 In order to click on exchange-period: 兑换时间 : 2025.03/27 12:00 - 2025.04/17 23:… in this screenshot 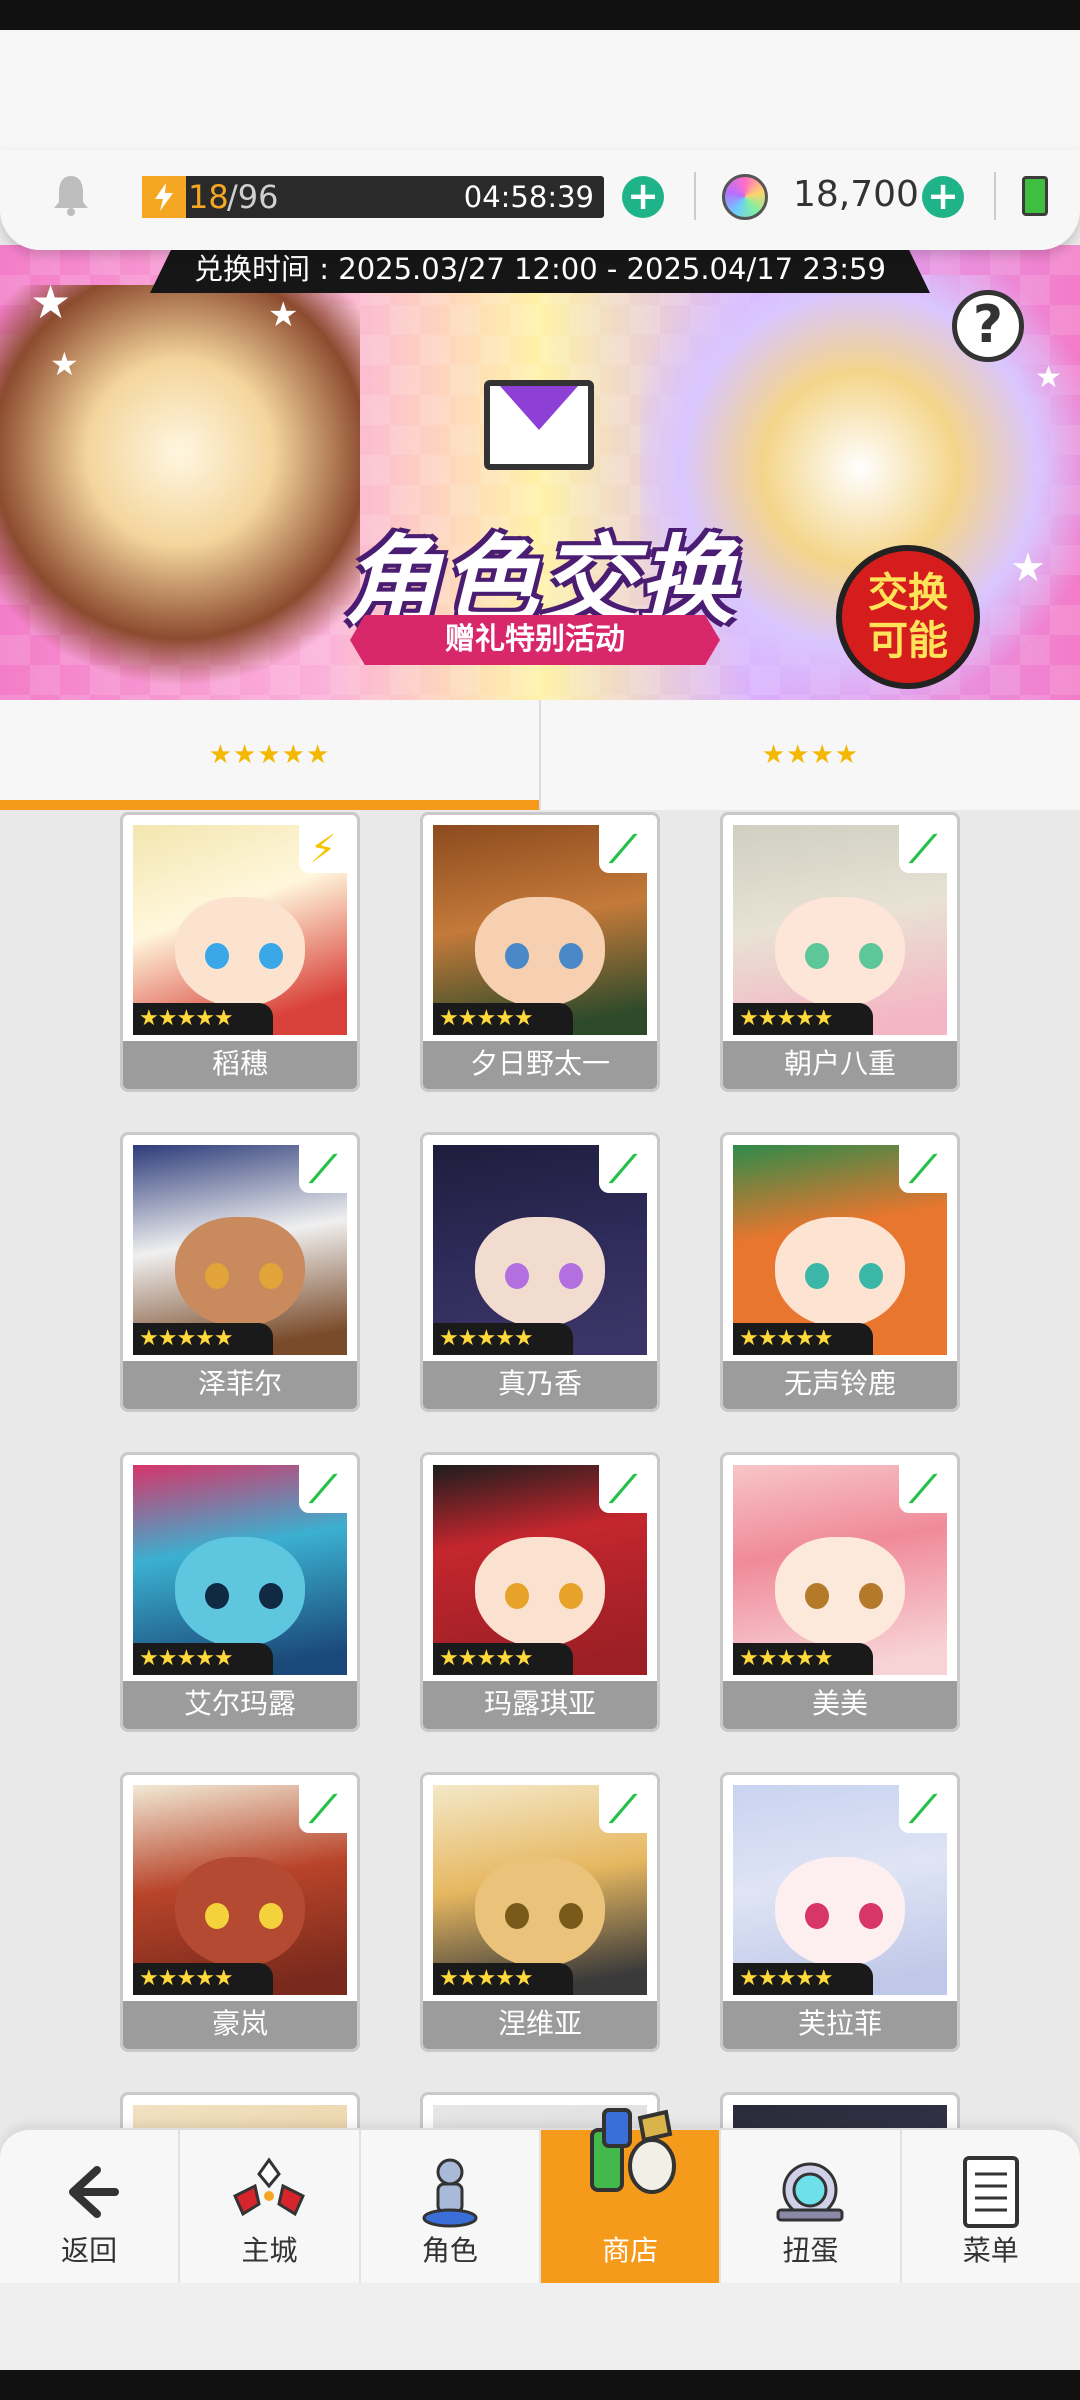, I will do `click(540, 269)`.